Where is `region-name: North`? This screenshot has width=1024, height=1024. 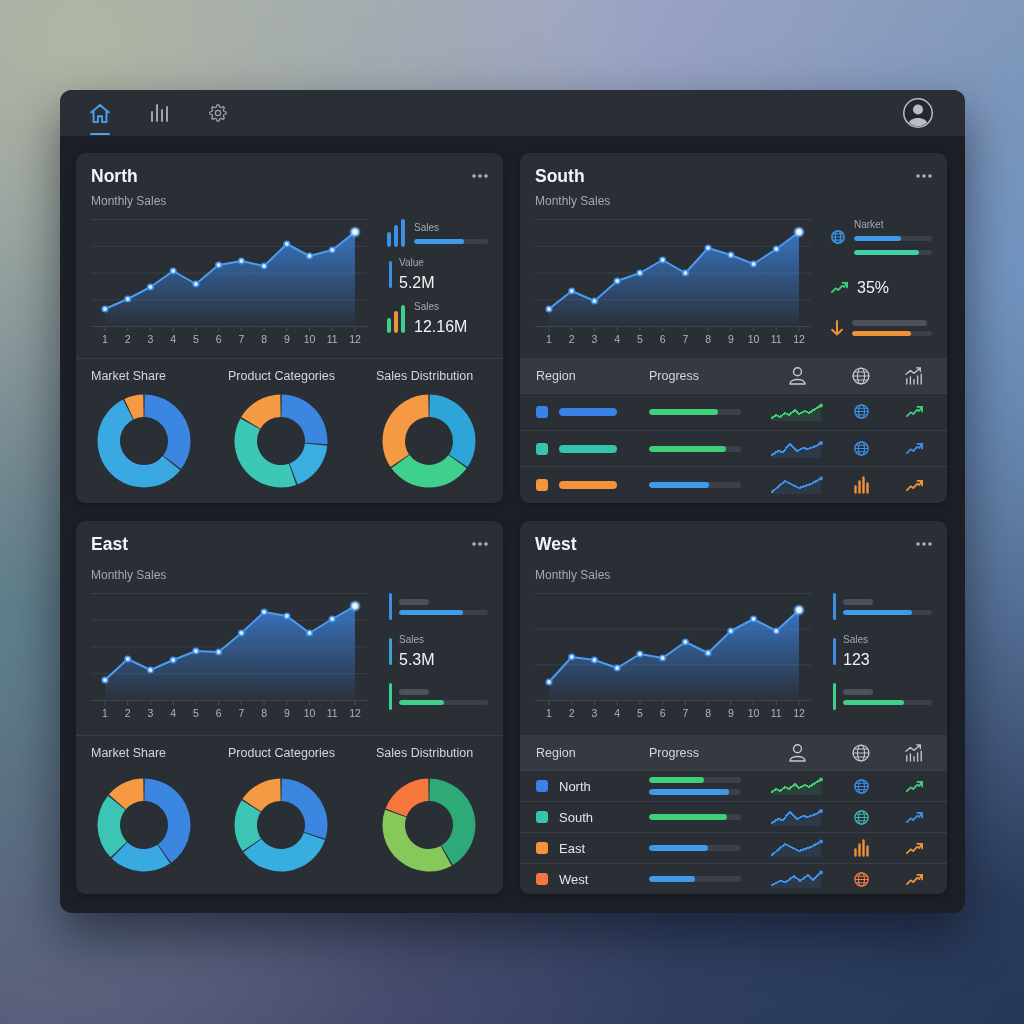
region-name: North is located at coordinates (575, 786).